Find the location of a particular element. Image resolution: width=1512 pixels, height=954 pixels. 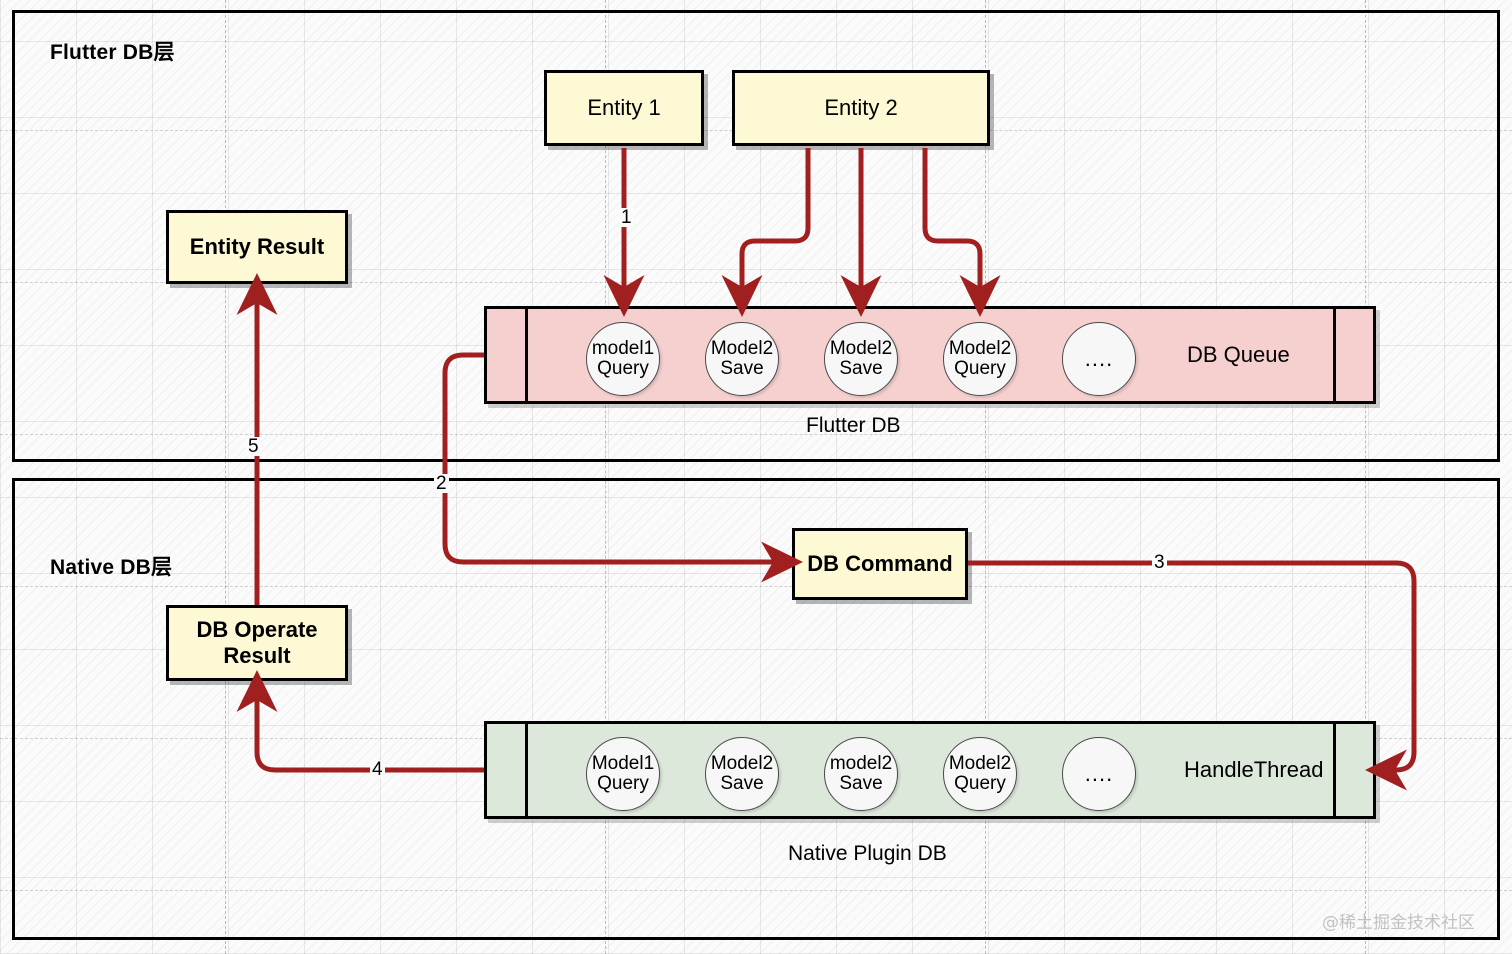

arrow-label-5: 5 is located at coordinates (253, 446).